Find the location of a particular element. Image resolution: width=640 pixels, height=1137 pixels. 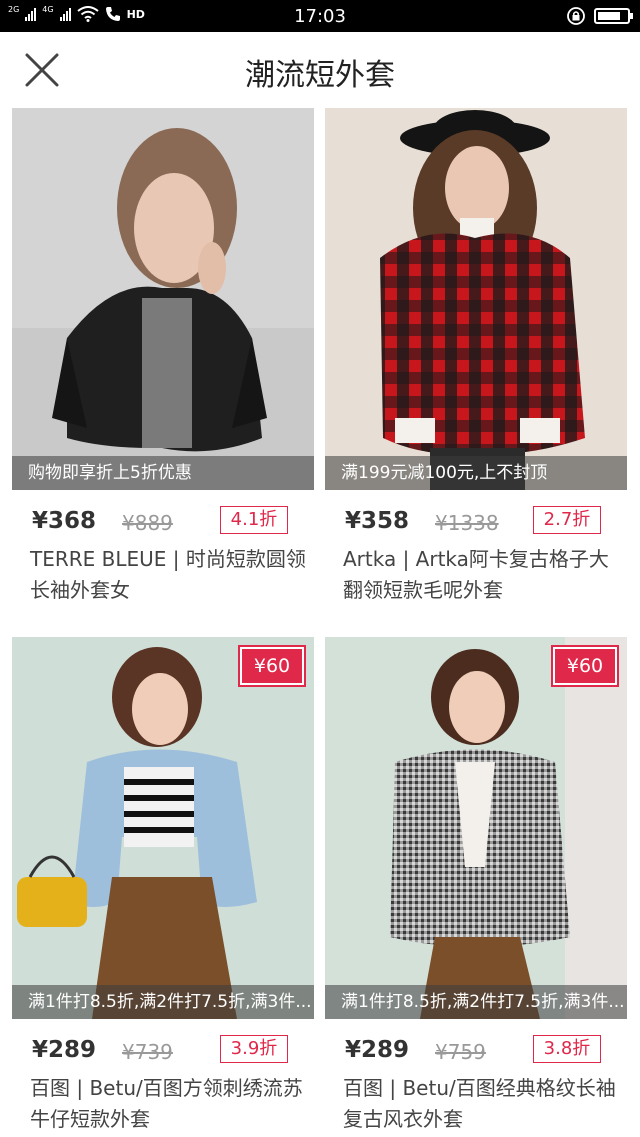

original-price: ¥889 is located at coordinates (147, 523).